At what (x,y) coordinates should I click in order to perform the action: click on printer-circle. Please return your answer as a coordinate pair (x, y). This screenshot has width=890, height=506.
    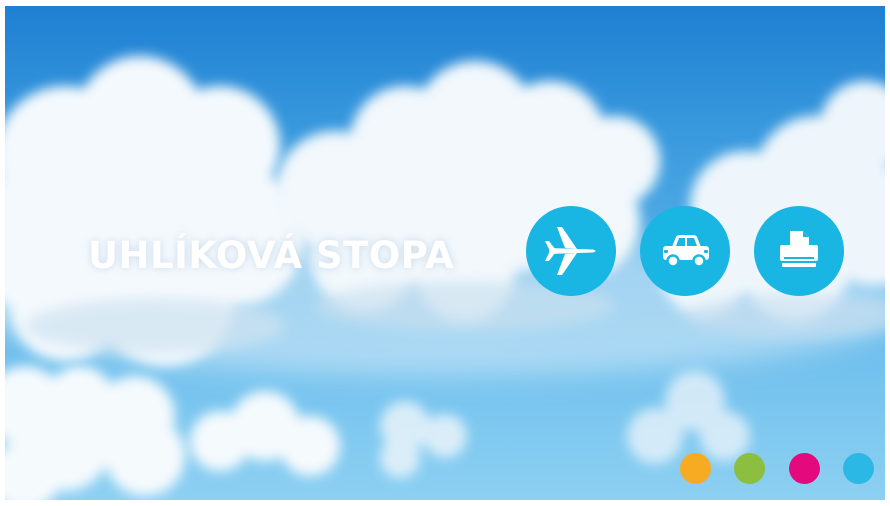
    Looking at the image, I should click on (799, 251).